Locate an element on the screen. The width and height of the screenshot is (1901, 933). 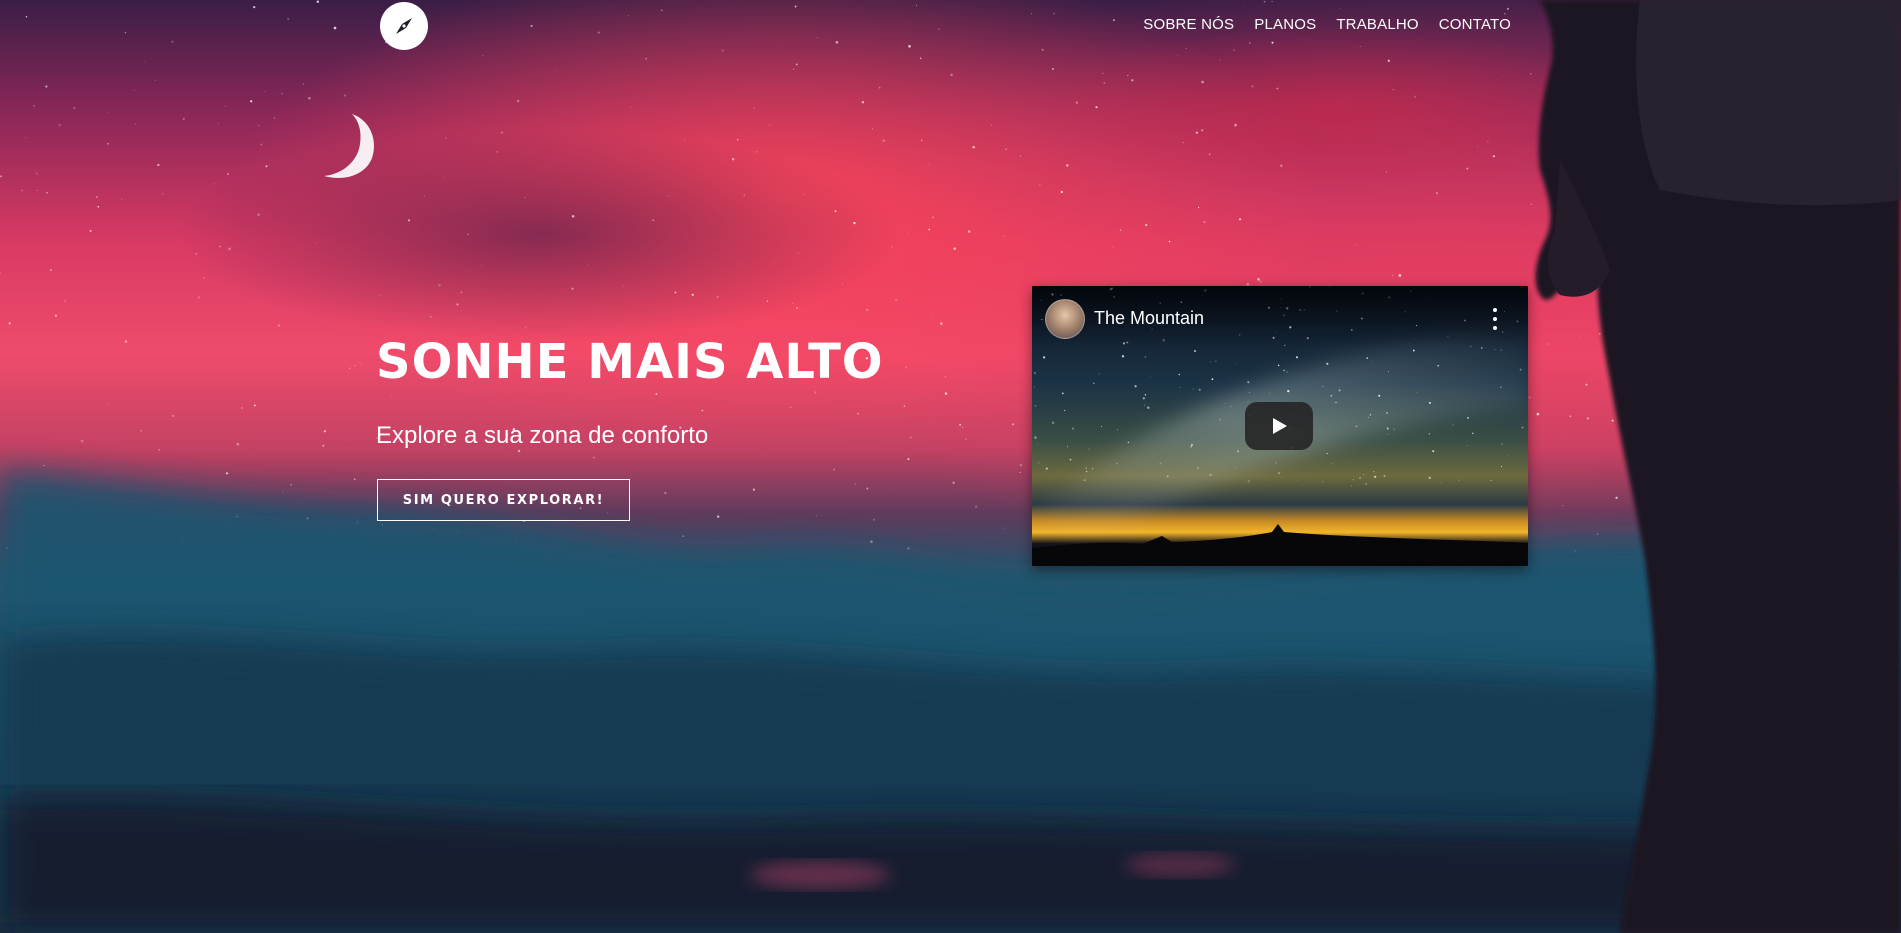
crescent-moon-icon is located at coordinates (349, 146).